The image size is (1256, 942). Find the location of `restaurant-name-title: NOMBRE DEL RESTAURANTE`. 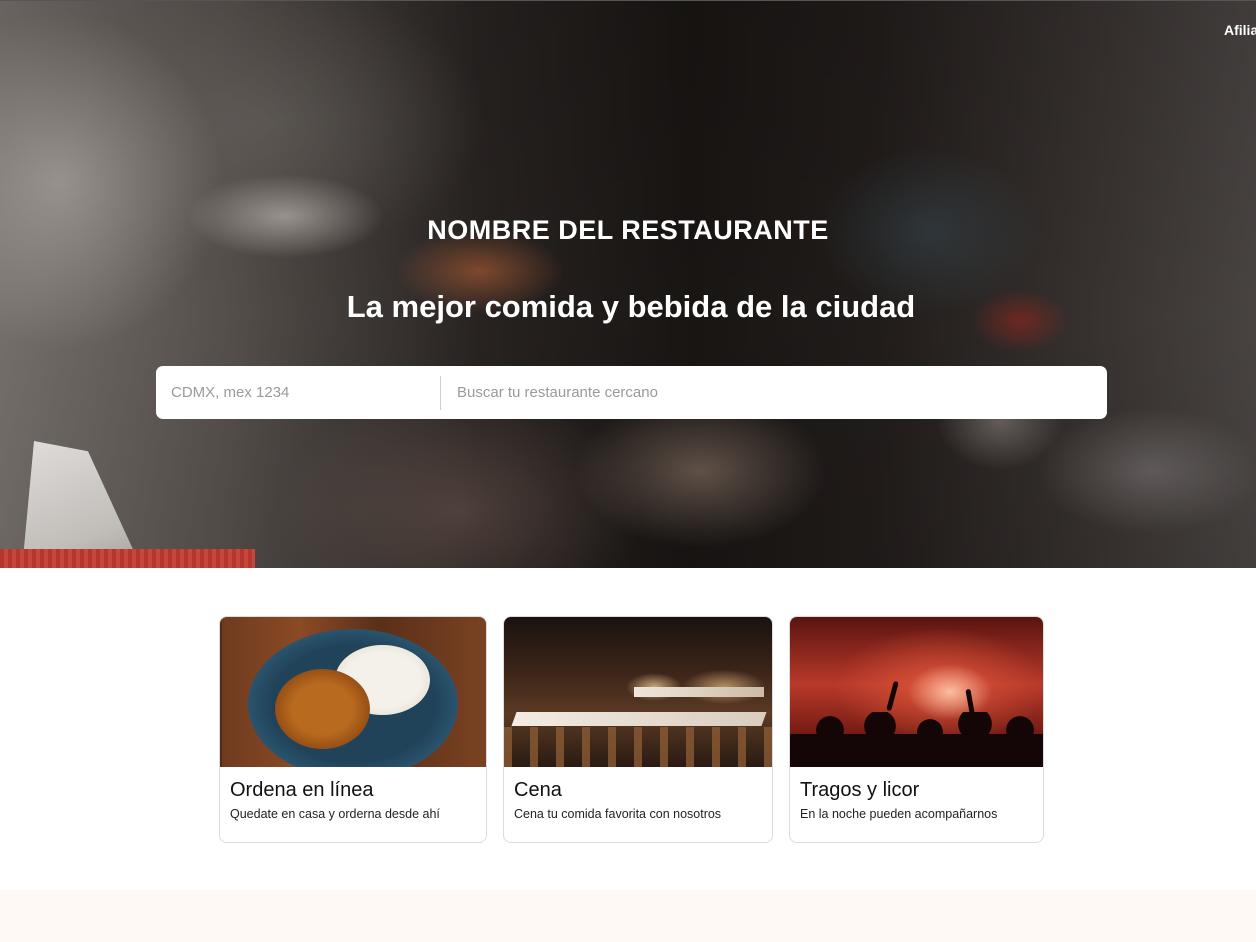

restaurant-name-title: NOMBRE DEL RESTAURANTE is located at coordinates (628, 230).